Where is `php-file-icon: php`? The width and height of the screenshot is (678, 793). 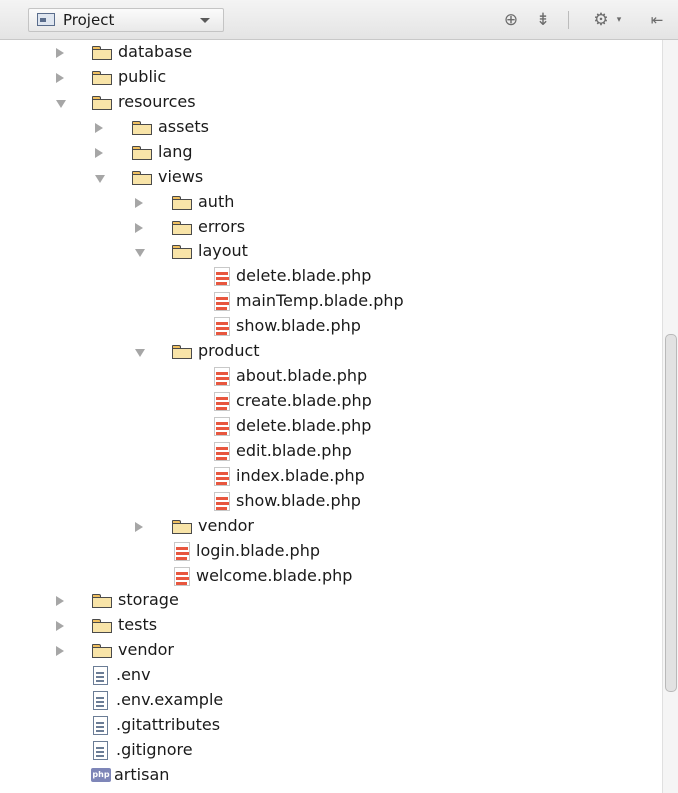
php-file-icon: php is located at coordinates (101, 774).